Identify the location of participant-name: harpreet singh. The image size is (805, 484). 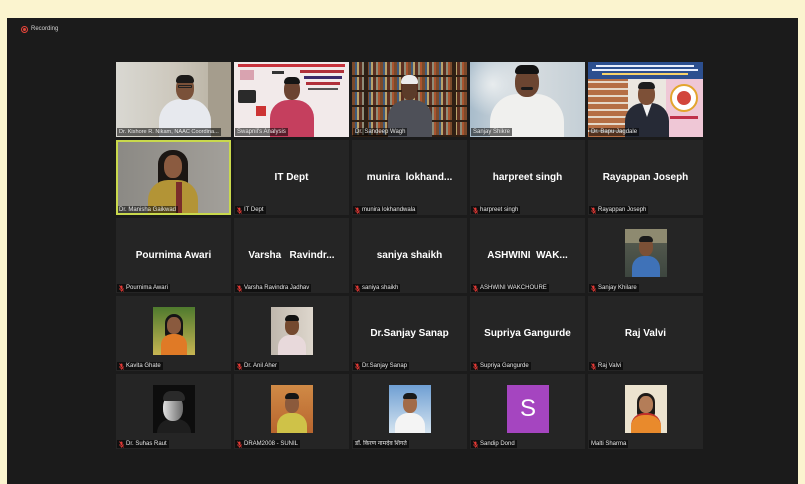
(499, 210).